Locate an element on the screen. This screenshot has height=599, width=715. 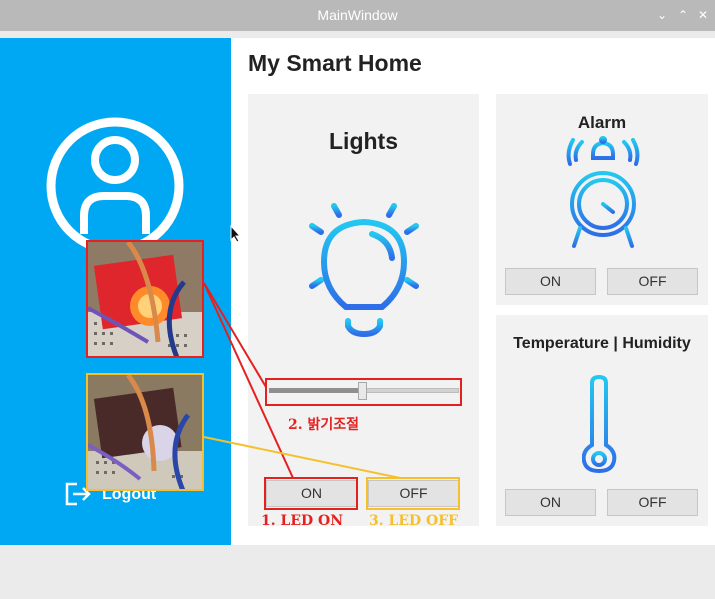
annotation-brightness: 2. 밝기조절 is located at coordinates (324, 425).